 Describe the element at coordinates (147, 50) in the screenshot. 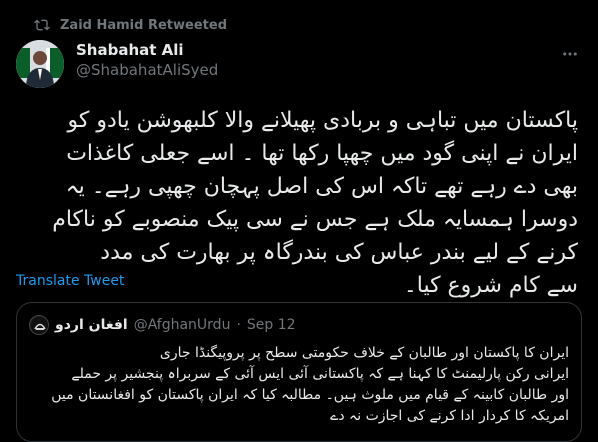

I see `author-name: Shabahat Ali` at that location.